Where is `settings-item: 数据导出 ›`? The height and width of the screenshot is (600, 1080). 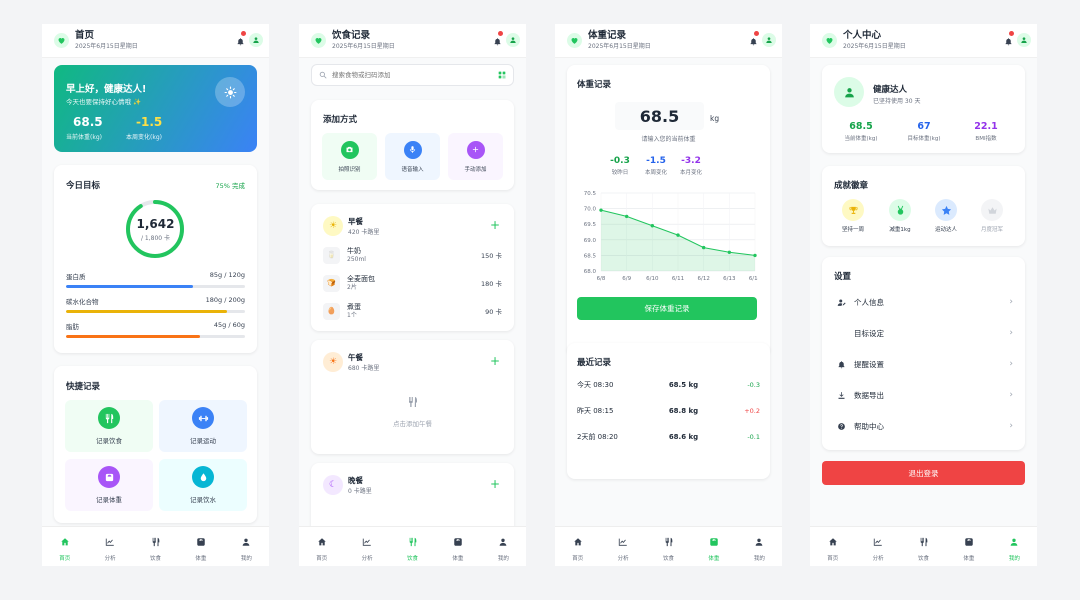 settings-item: 数据导出 › is located at coordinates (923, 395).